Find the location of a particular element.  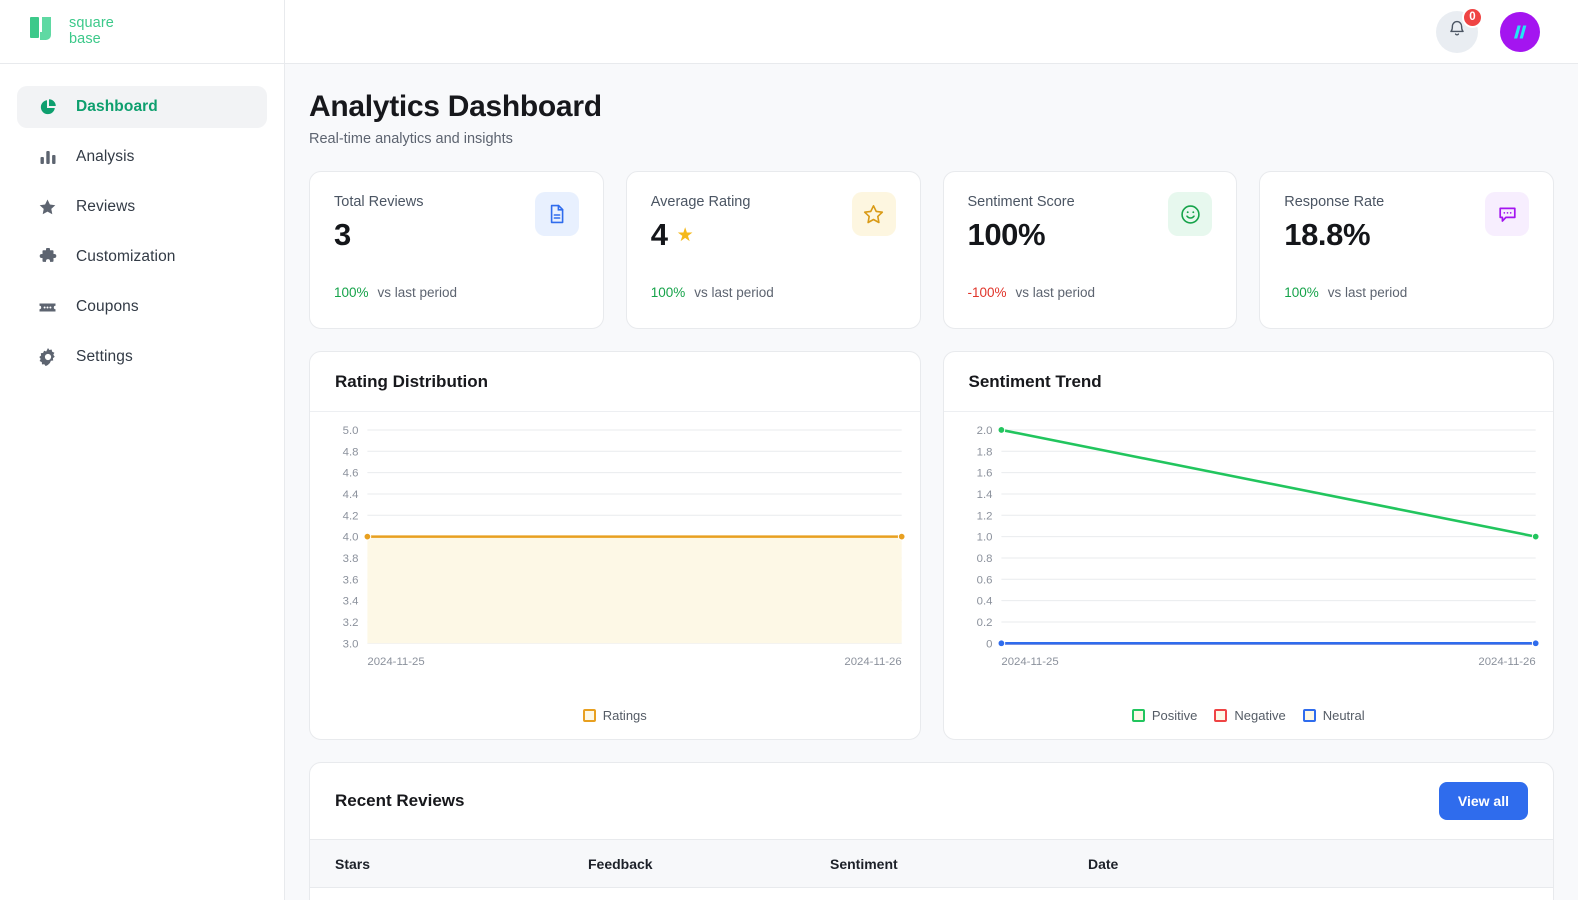

chart-title: Rating Distribution is located at coordinates (411, 381).